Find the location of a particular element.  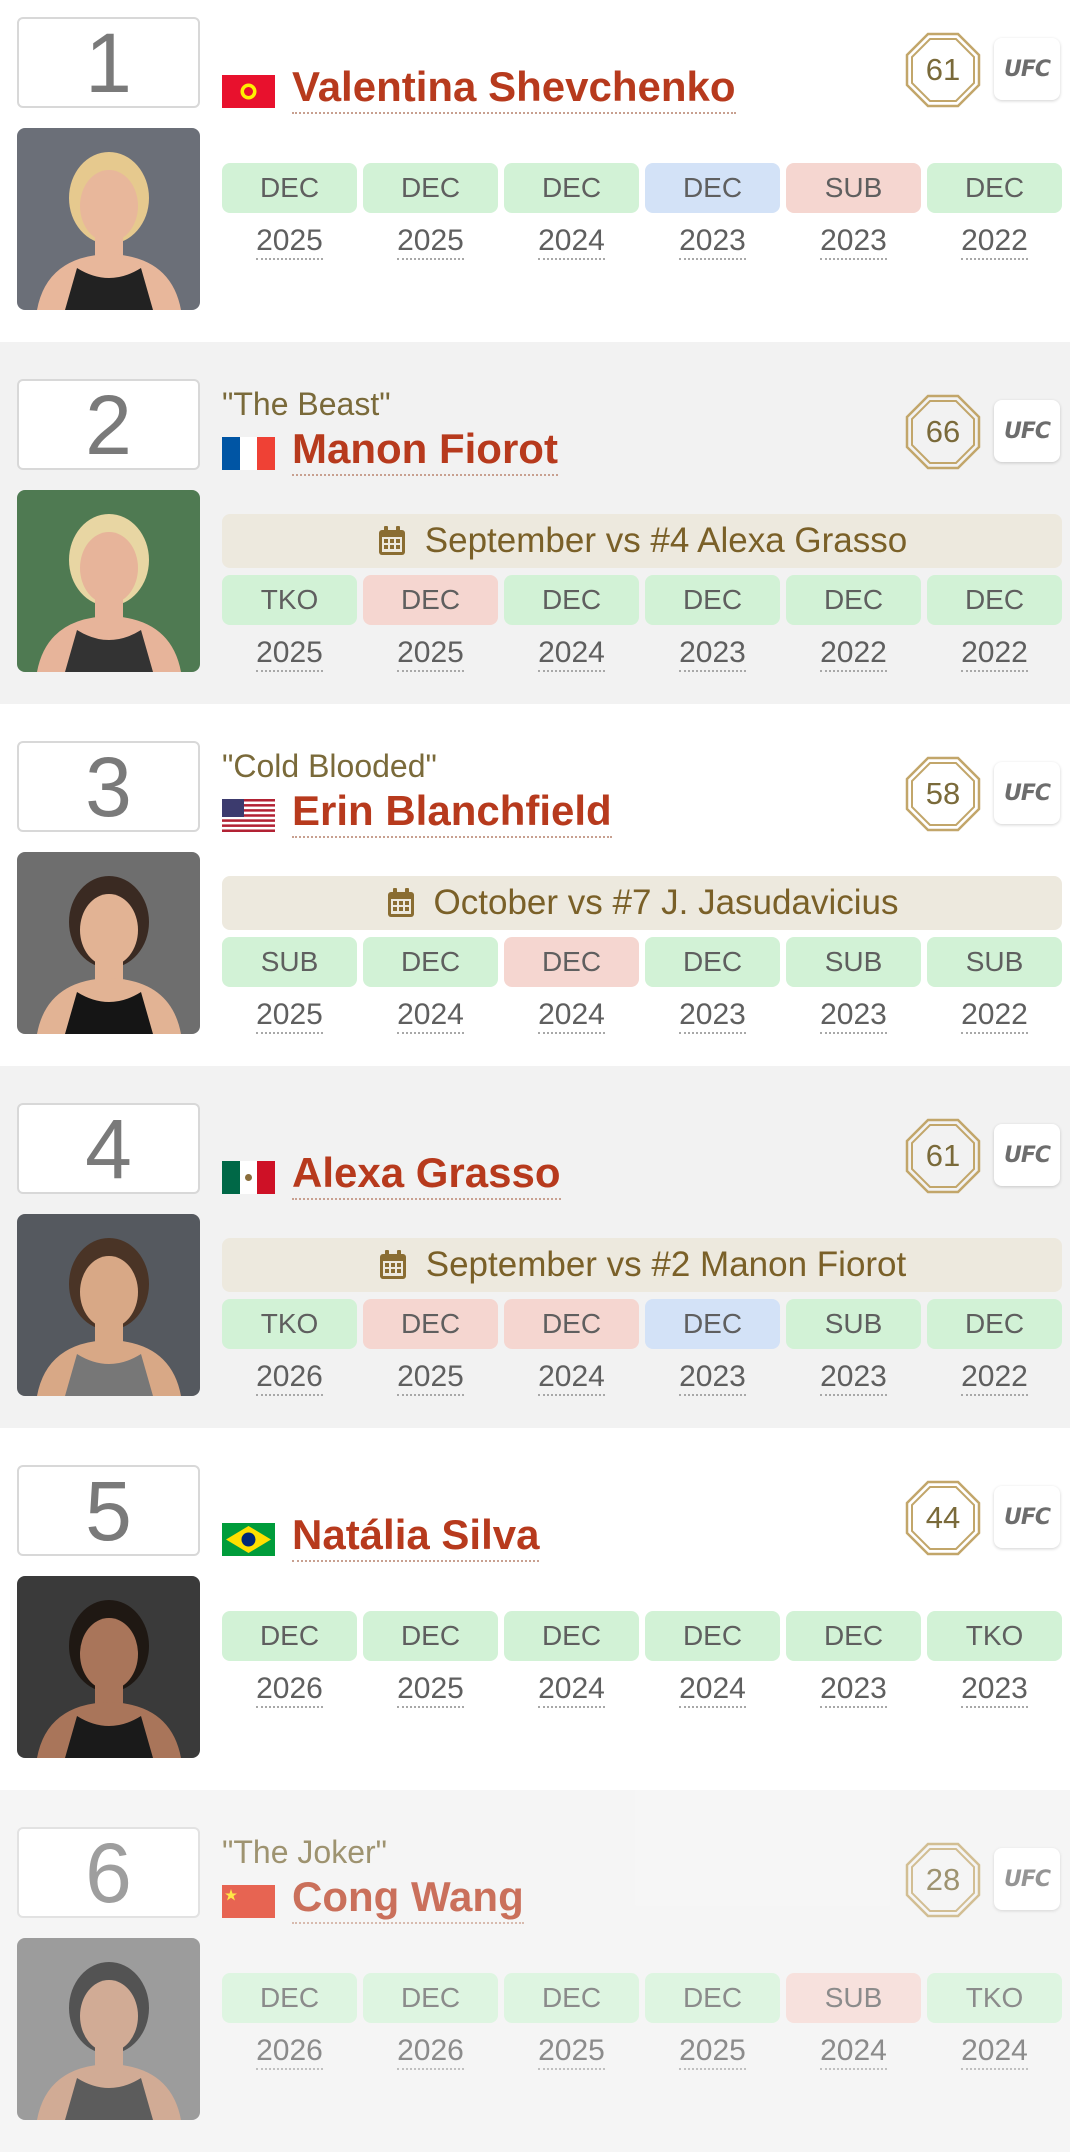

next-fight-banner: October vs #7 J. Jasudavicius is located at coordinates (642, 903).